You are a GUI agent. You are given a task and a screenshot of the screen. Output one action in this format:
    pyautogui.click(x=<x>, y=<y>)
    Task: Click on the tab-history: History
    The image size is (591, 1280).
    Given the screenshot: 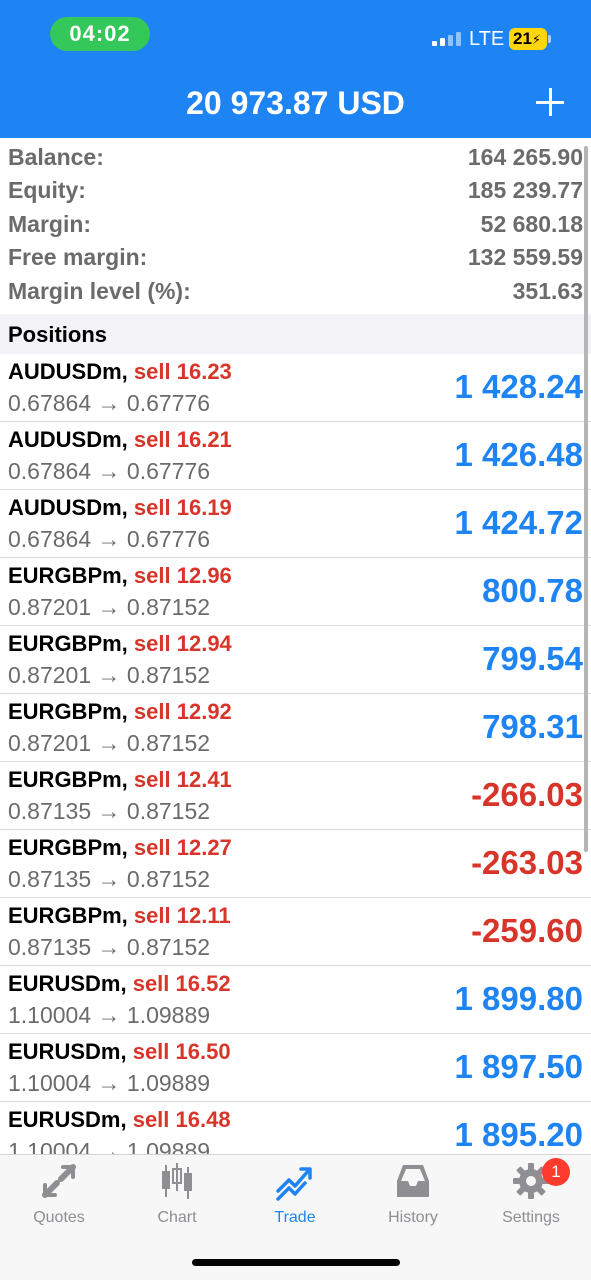 What is the action you would take?
    pyautogui.click(x=413, y=1201)
    